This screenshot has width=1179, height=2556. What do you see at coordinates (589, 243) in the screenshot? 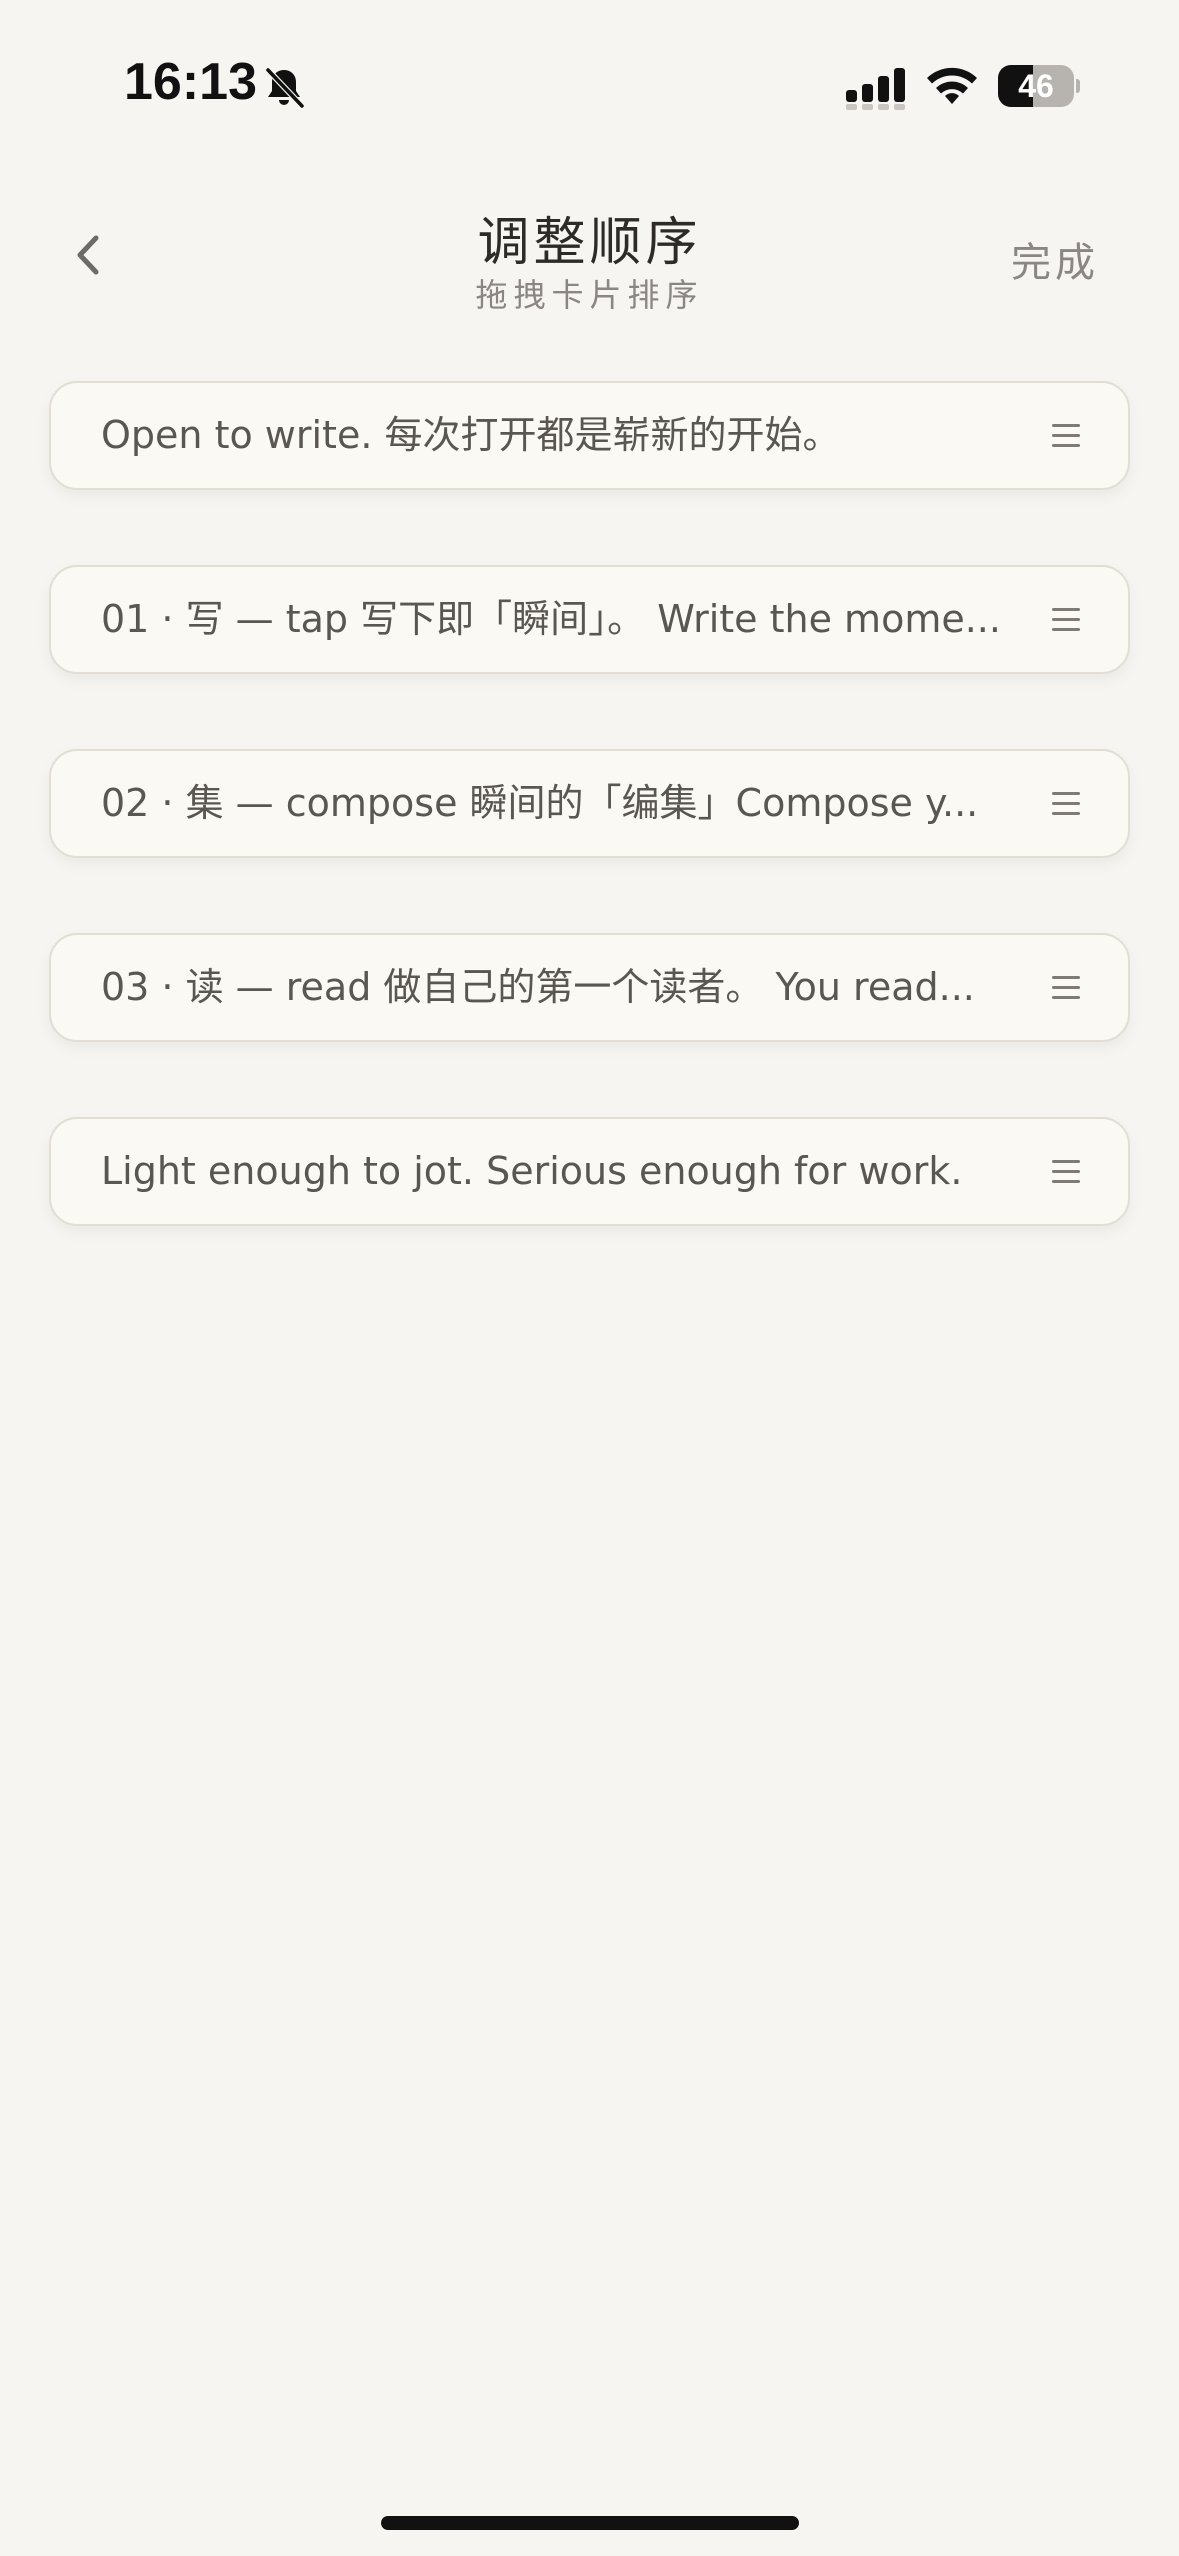
I see `page-title: 调整顺序` at bounding box center [589, 243].